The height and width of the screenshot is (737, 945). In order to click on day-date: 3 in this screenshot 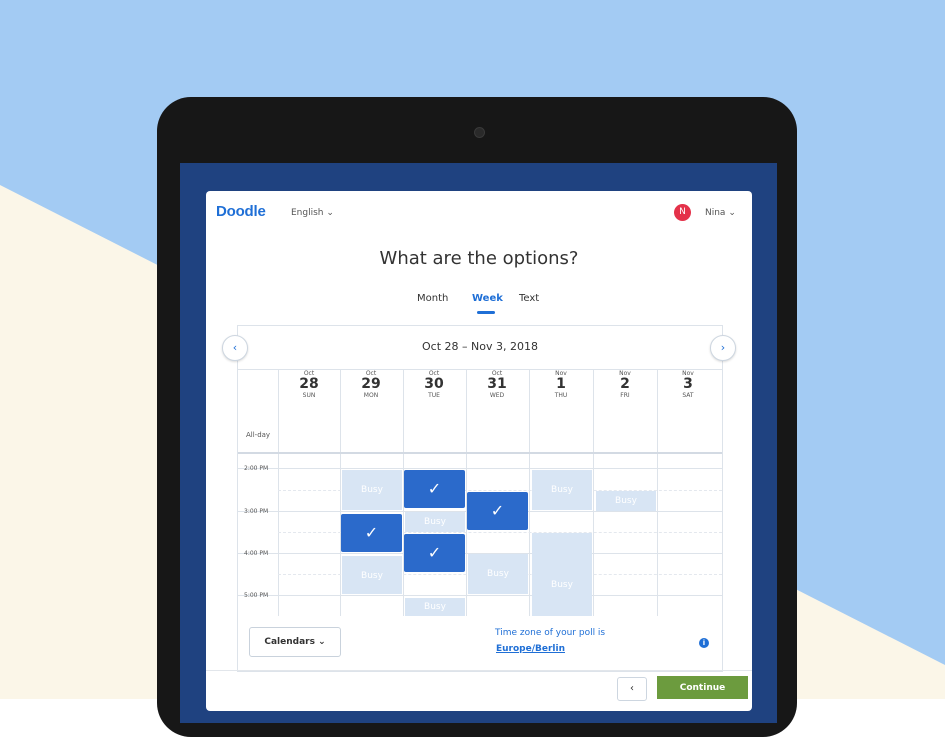, I will do `click(688, 384)`.